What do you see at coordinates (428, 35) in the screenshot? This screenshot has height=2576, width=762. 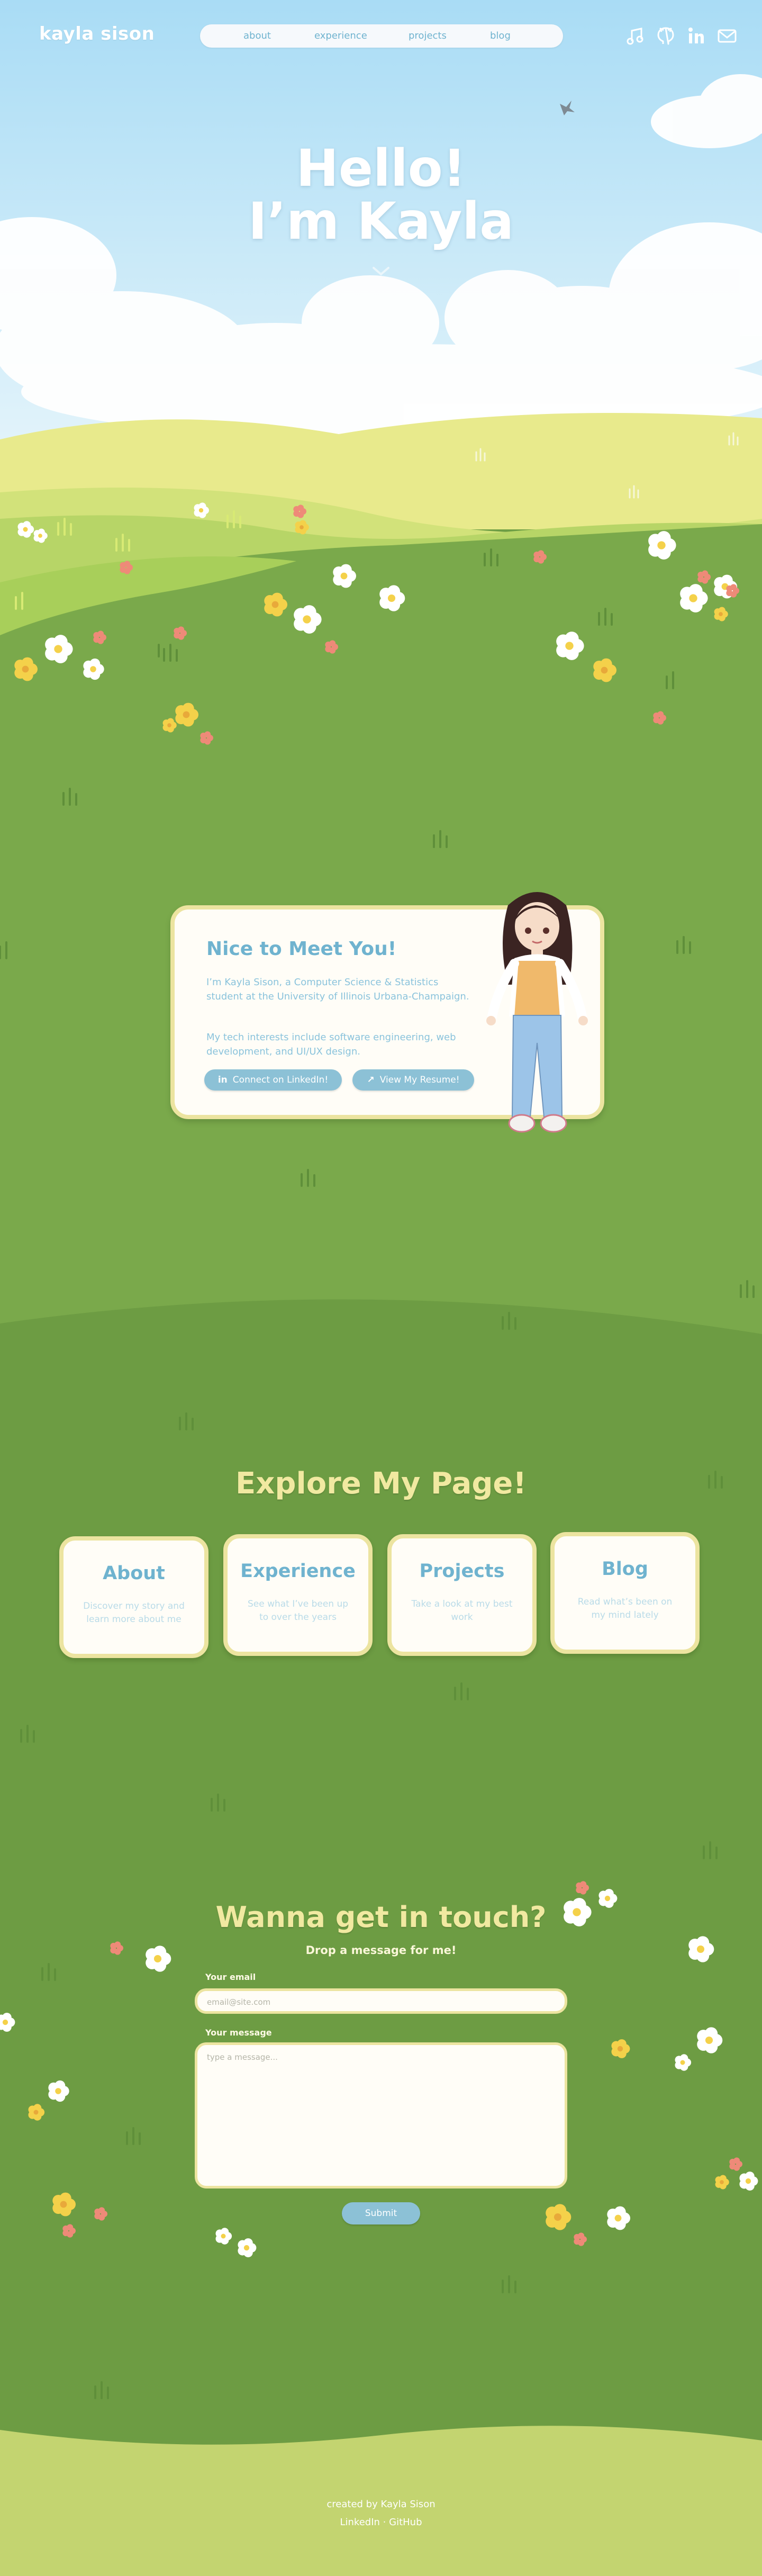 I see `nav-link-projects: projects` at bounding box center [428, 35].